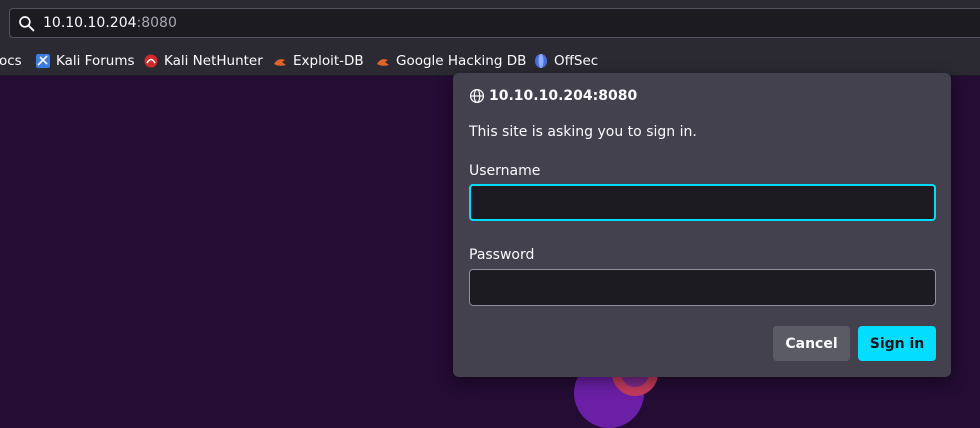 The width and height of the screenshot is (980, 428). I want to click on offsec-icon, so click(541, 61).